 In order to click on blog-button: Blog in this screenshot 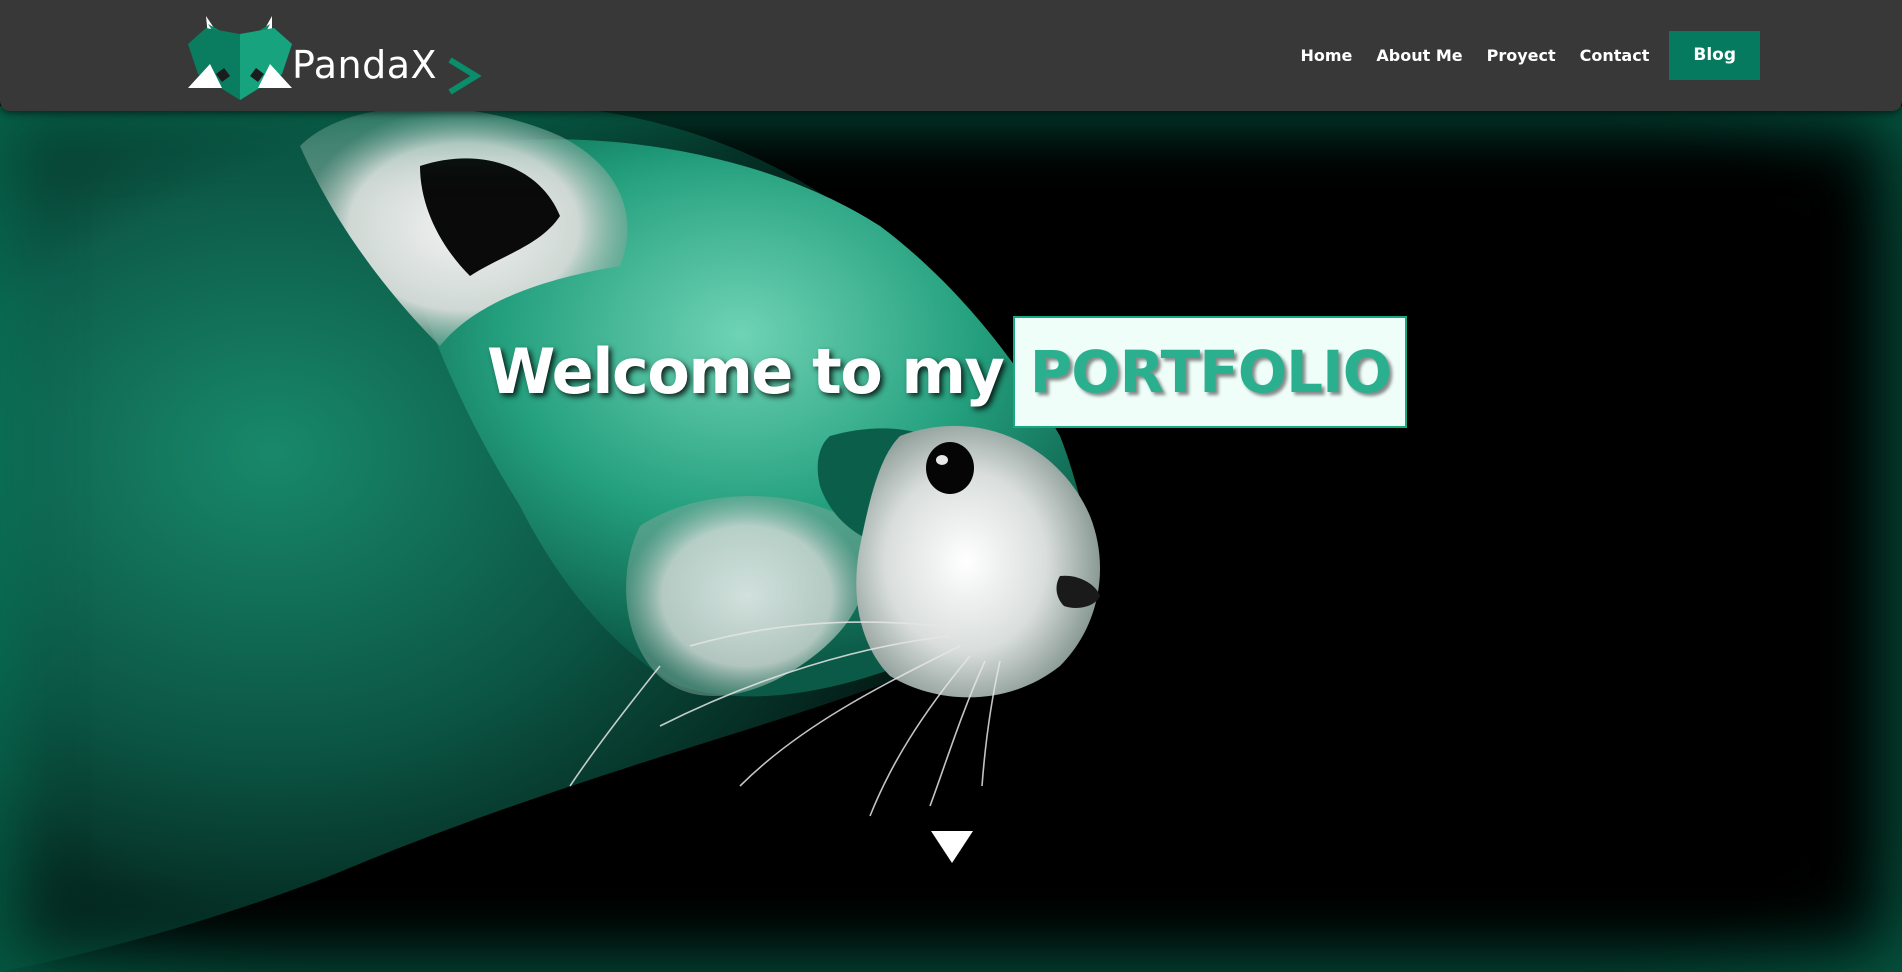, I will do `click(1714, 55)`.